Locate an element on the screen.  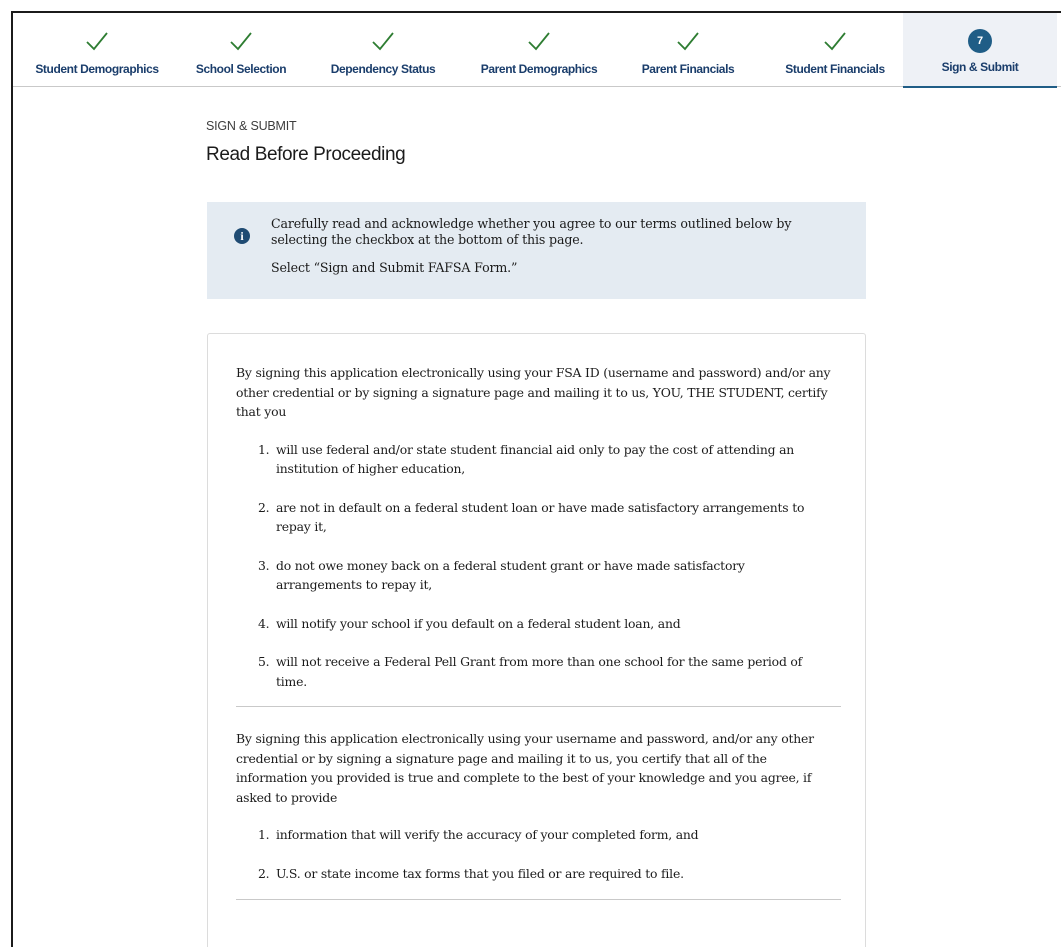
step-school-selection: School Selection is located at coordinates (241, 50).